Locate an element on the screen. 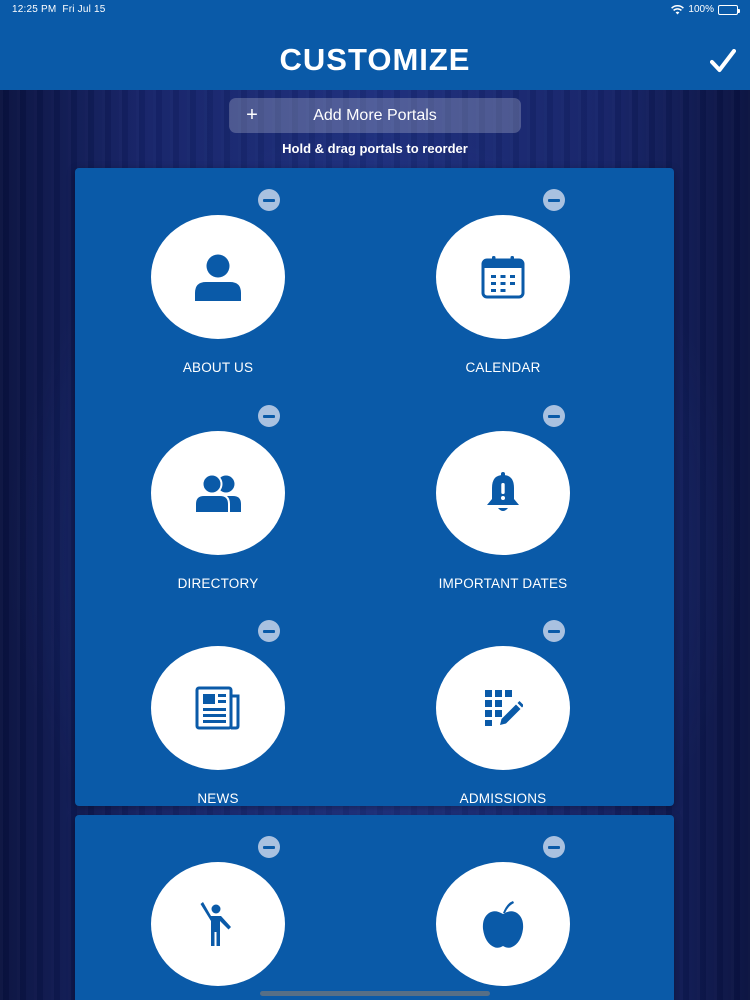 The height and width of the screenshot is (1000, 750). portal-tile-important-dates: IMPORTANT DATES is located at coordinates (503, 487).